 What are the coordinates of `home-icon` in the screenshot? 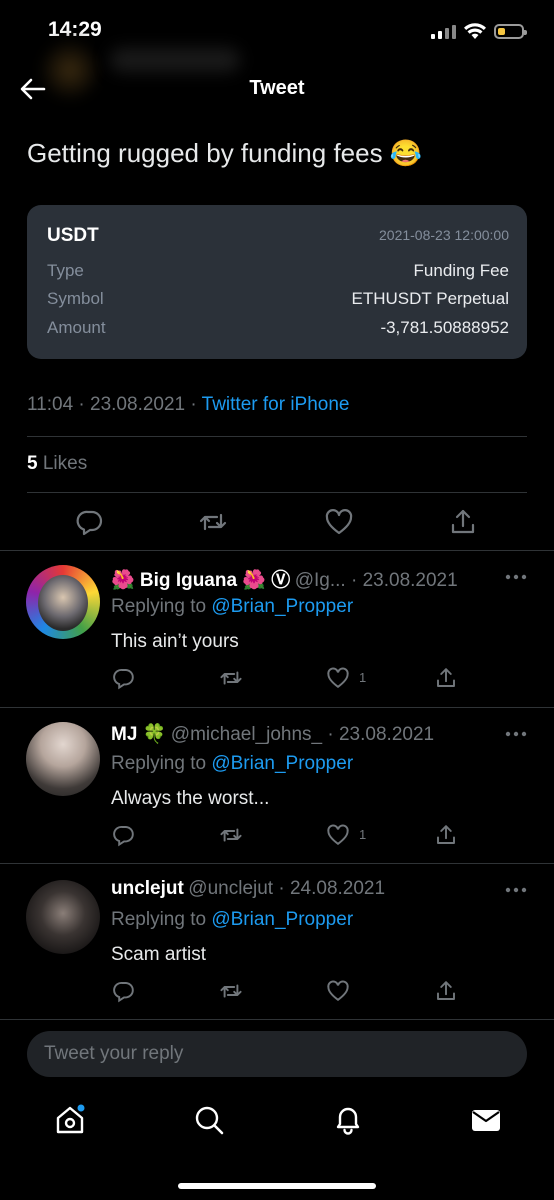 It's located at (70, 1119).